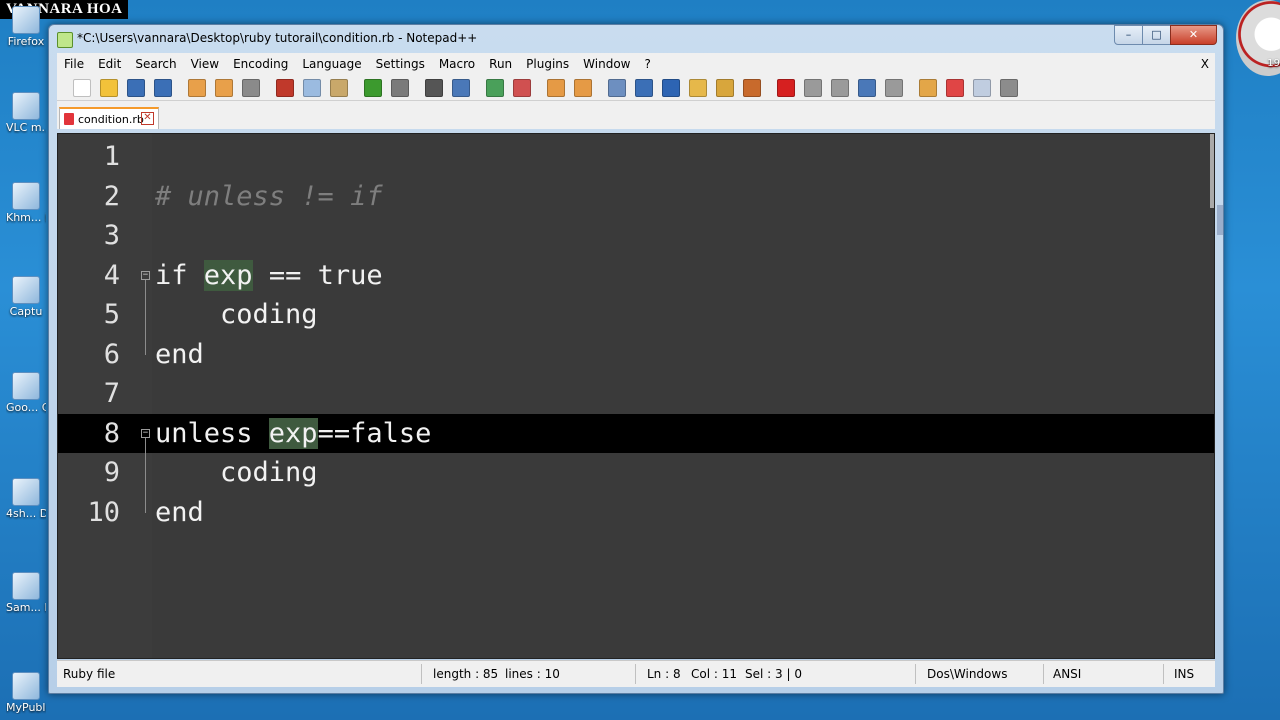  I want to click on minimize-button: –, so click(1128, 35).